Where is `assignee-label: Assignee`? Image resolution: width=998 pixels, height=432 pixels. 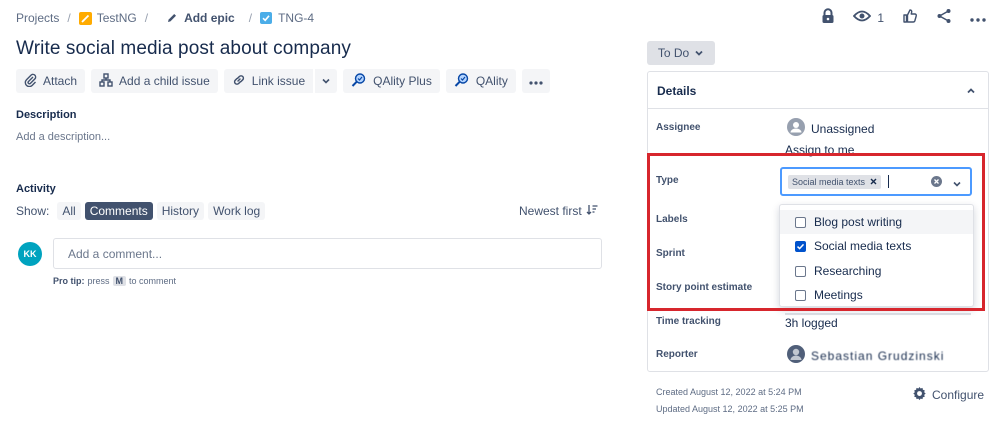
assignee-label: Assignee is located at coordinates (678, 127).